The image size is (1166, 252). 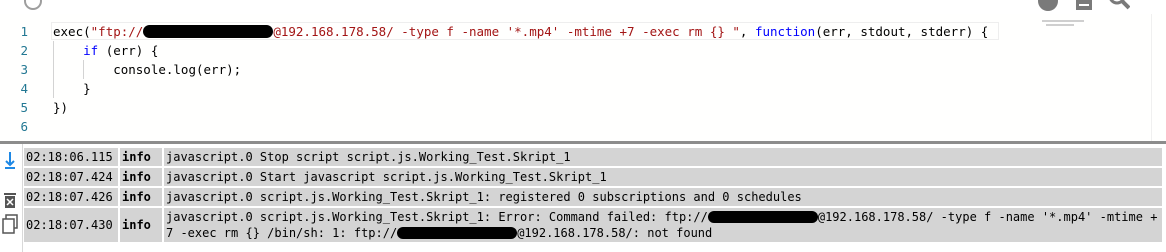 What do you see at coordinates (529, 69) in the screenshot?
I see `code-line: console.log(err);` at bounding box center [529, 69].